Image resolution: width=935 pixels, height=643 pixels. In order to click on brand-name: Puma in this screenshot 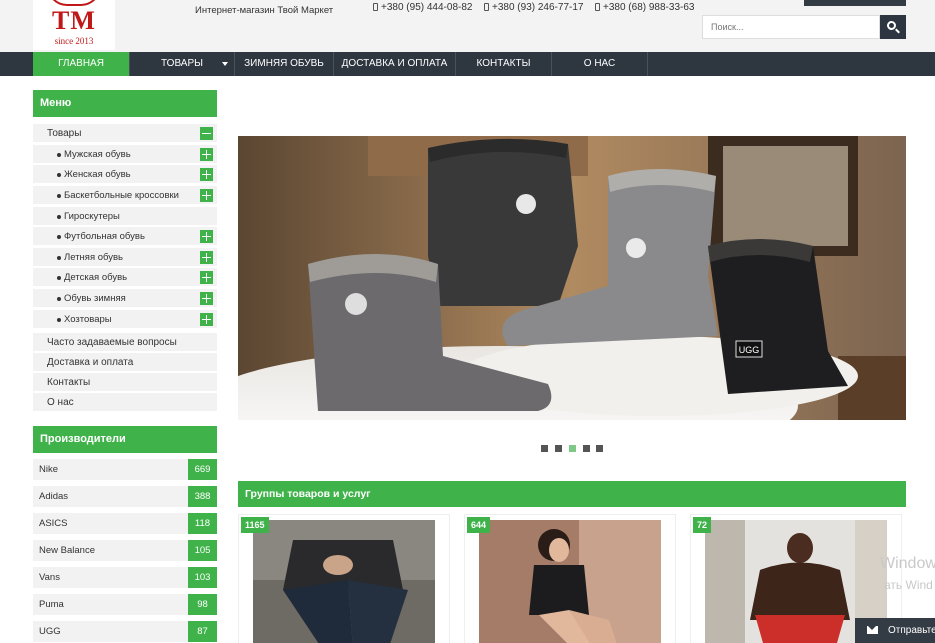, I will do `click(51, 604)`.